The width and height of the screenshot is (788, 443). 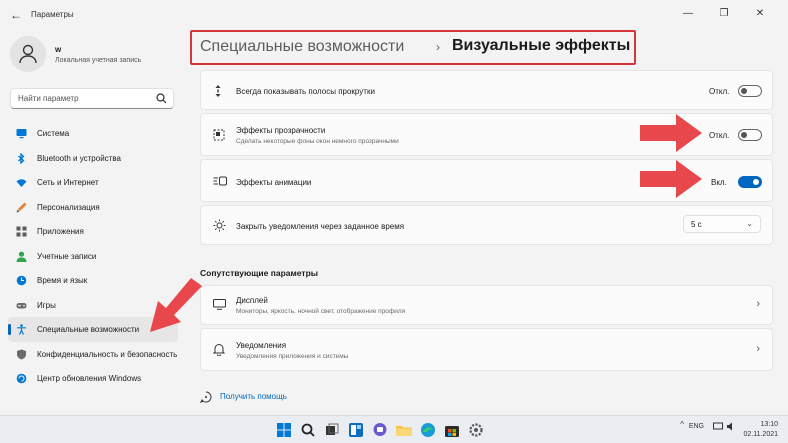 What do you see at coordinates (176, 305) in the screenshot?
I see `red-arrow-sidebar` at bounding box center [176, 305].